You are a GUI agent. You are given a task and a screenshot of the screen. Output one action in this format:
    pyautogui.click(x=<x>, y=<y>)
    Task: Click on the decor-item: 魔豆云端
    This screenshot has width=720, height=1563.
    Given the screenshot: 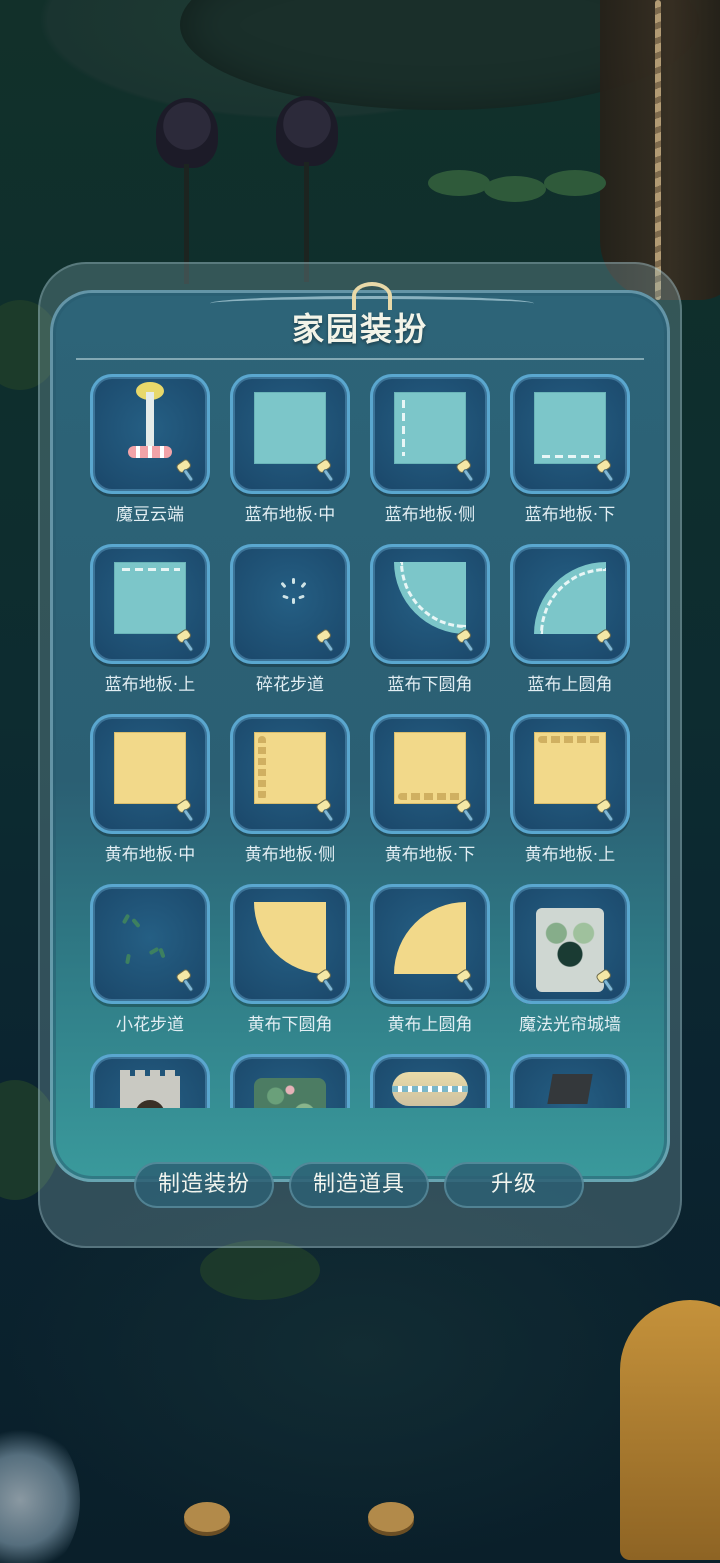 What is the action you would take?
    pyautogui.click(x=150, y=450)
    